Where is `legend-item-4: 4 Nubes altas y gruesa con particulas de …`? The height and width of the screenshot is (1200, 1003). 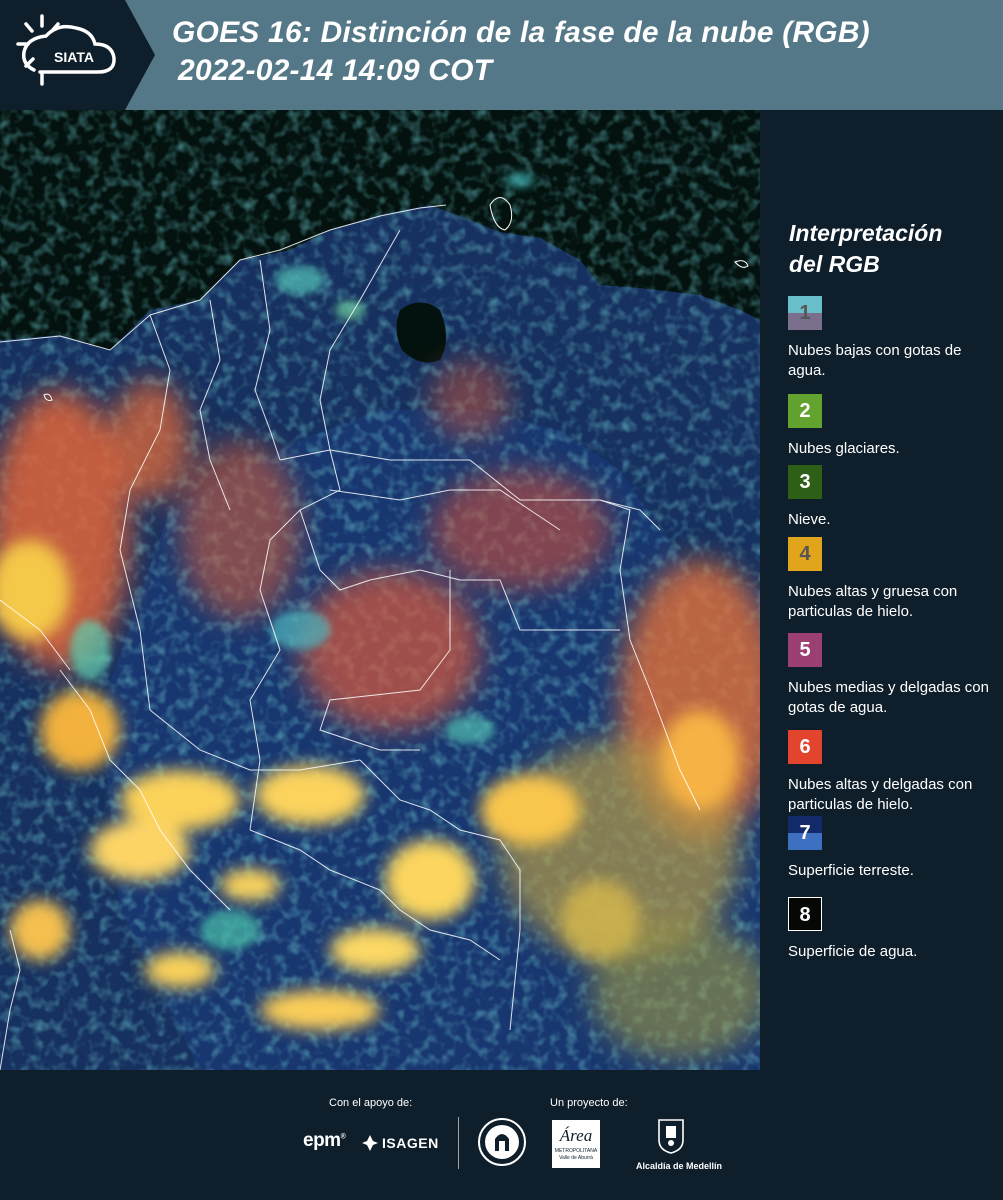
legend-item-4: 4 Nubes altas y gruesa con particulas de … is located at coordinates (893, 579).